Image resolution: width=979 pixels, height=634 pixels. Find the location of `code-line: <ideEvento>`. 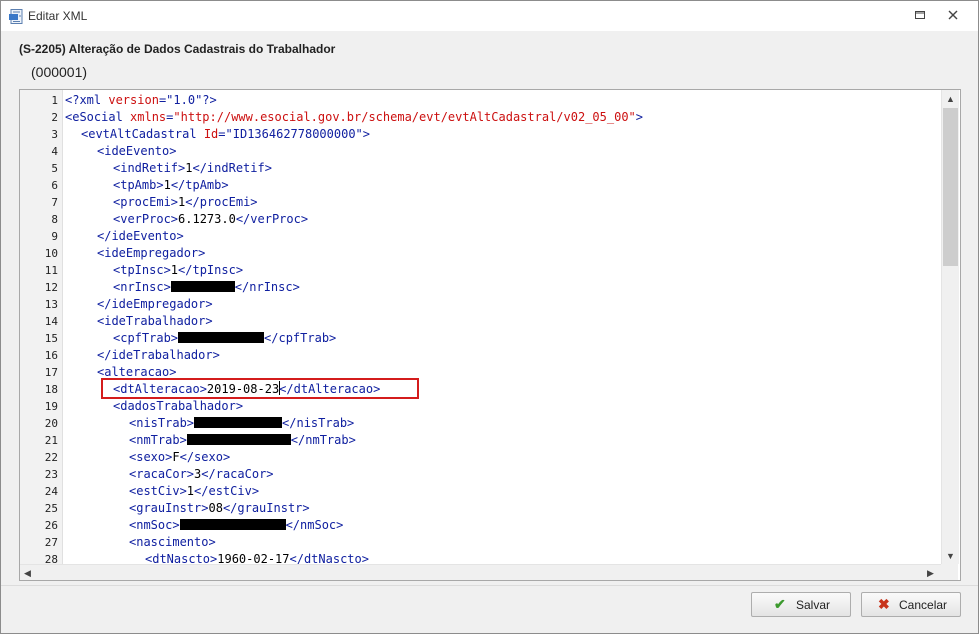

code-line: <ideEvento> is located at coordinates (136, 151).